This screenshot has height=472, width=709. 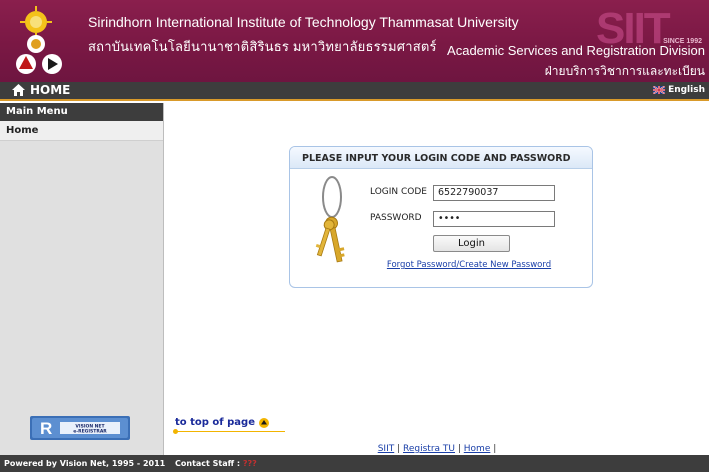 What do you see at coordinates (208, 463) in the screenshot?
I see `contact-staff-label: Contact Staff :` at bounding box center [208, 463].